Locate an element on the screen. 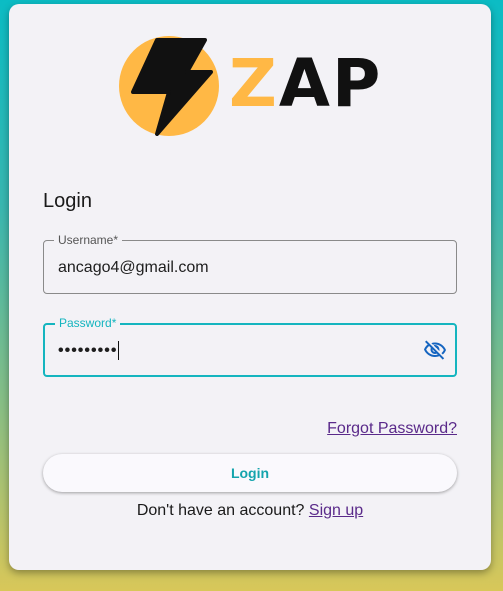 This screenshot has width=503, height=591. login-title: Login is located at coordinates (67, 201).